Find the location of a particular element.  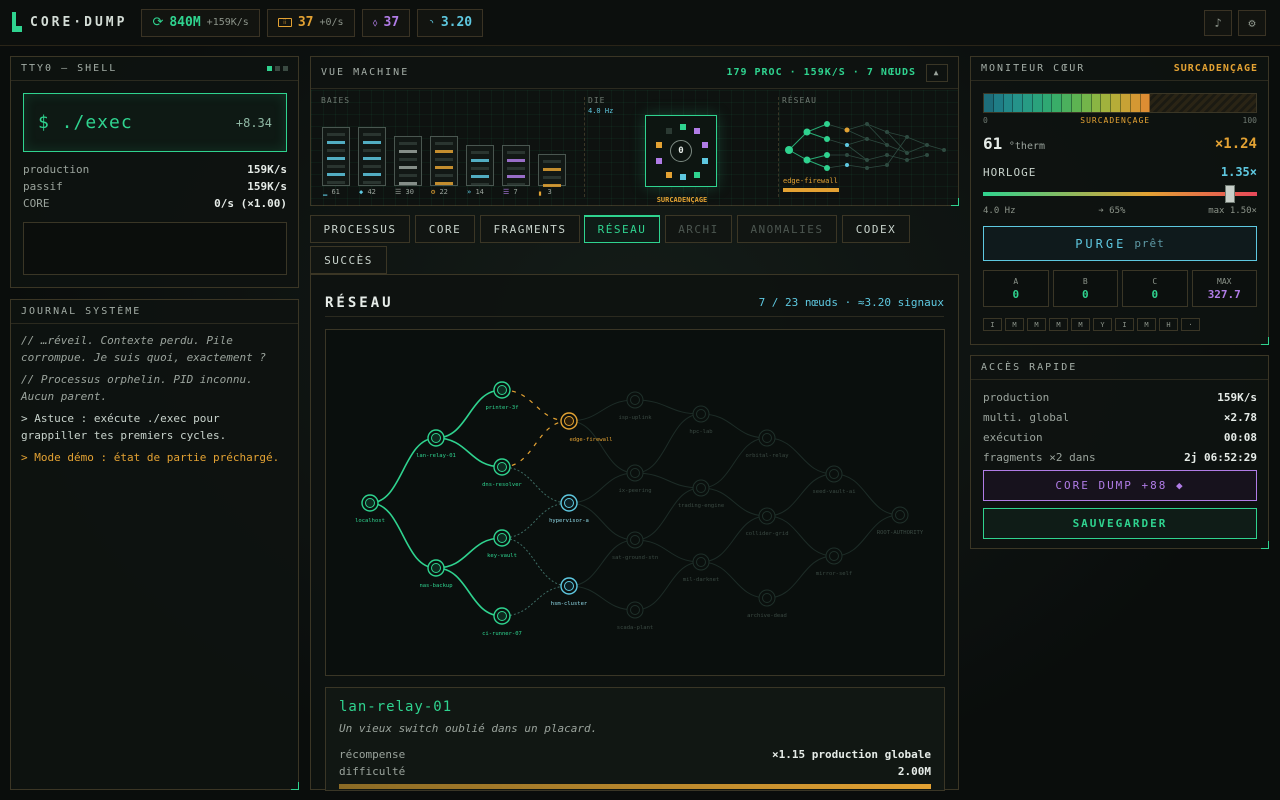

core-cell-max: MAX 327.7 is located at coordinates (1224, 288).